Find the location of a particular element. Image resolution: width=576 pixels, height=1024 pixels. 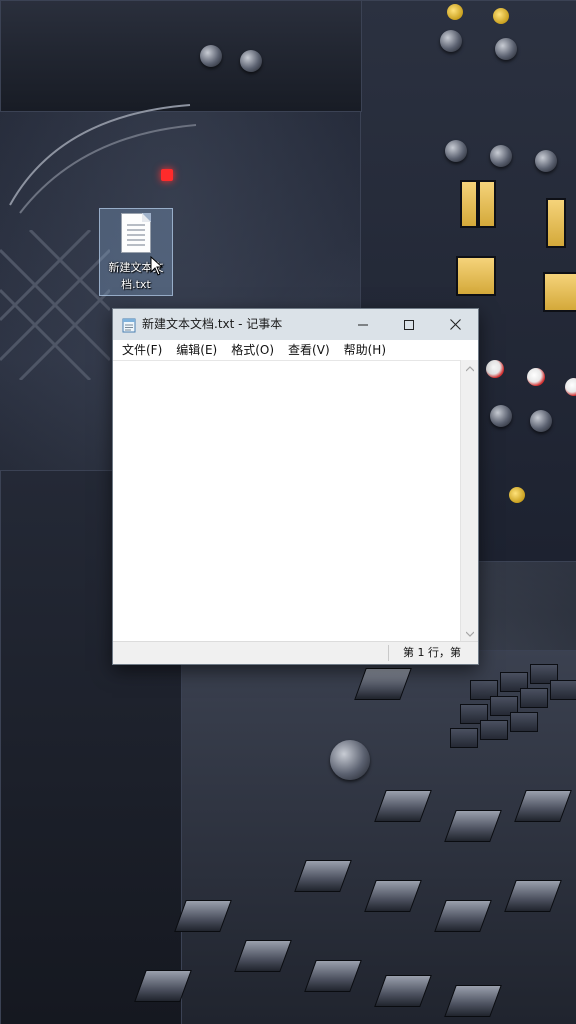

menu-format: 格式(O) is located at coordinates (252, 350).